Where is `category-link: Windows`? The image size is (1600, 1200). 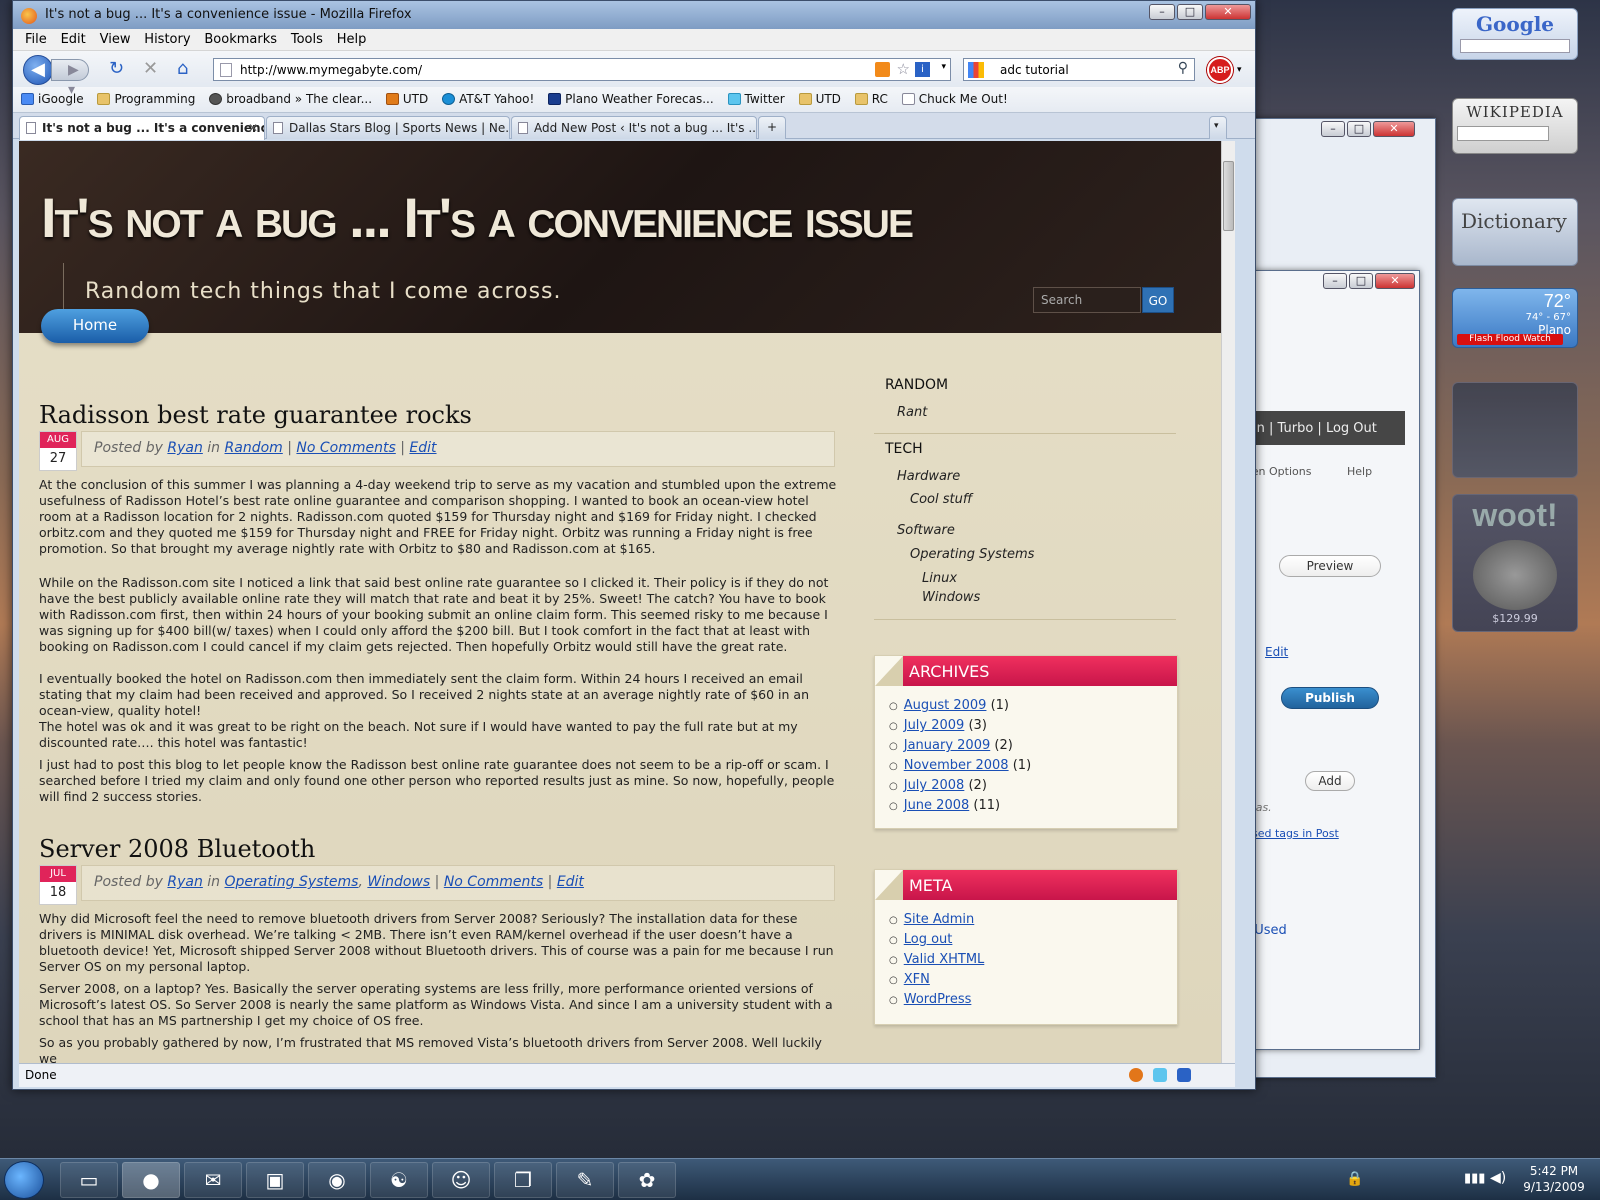 category-link: Windows is located at coordinates (398, 882).